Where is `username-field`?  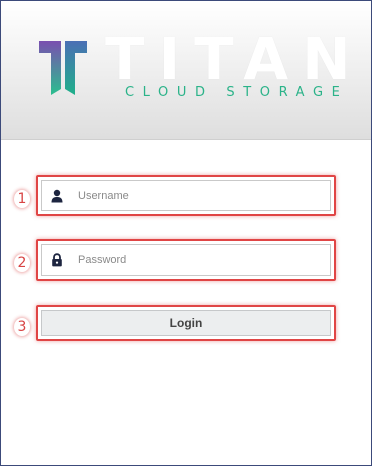
username-field is located at coordinates (186, 195).